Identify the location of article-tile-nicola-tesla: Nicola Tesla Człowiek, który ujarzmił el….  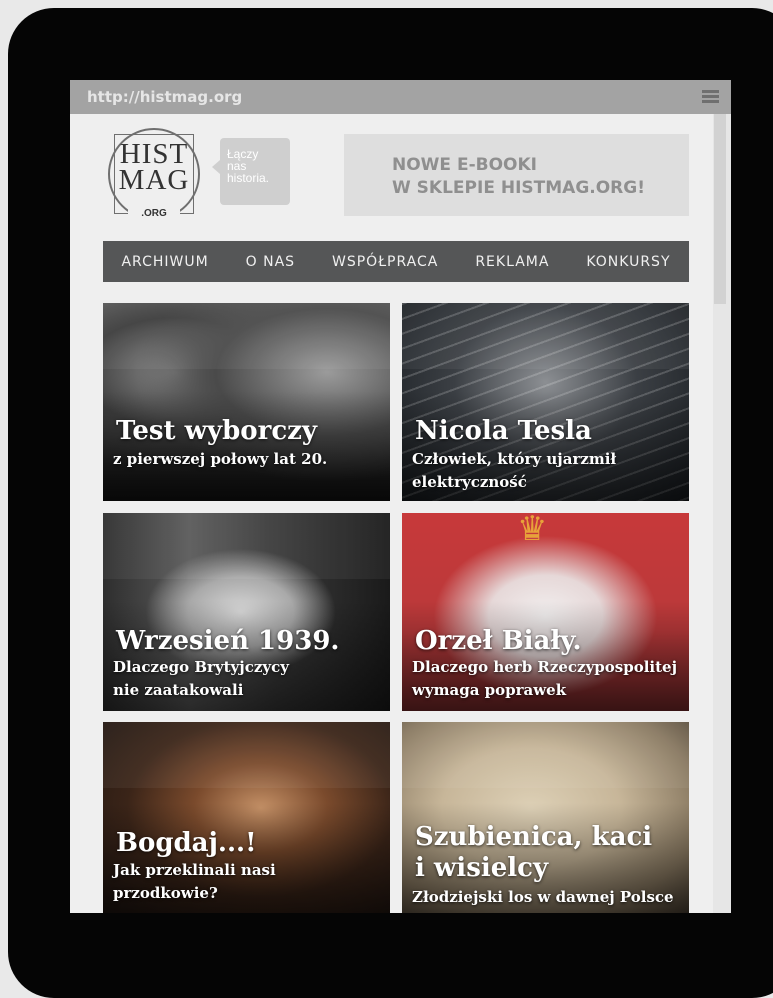
(545, 402).